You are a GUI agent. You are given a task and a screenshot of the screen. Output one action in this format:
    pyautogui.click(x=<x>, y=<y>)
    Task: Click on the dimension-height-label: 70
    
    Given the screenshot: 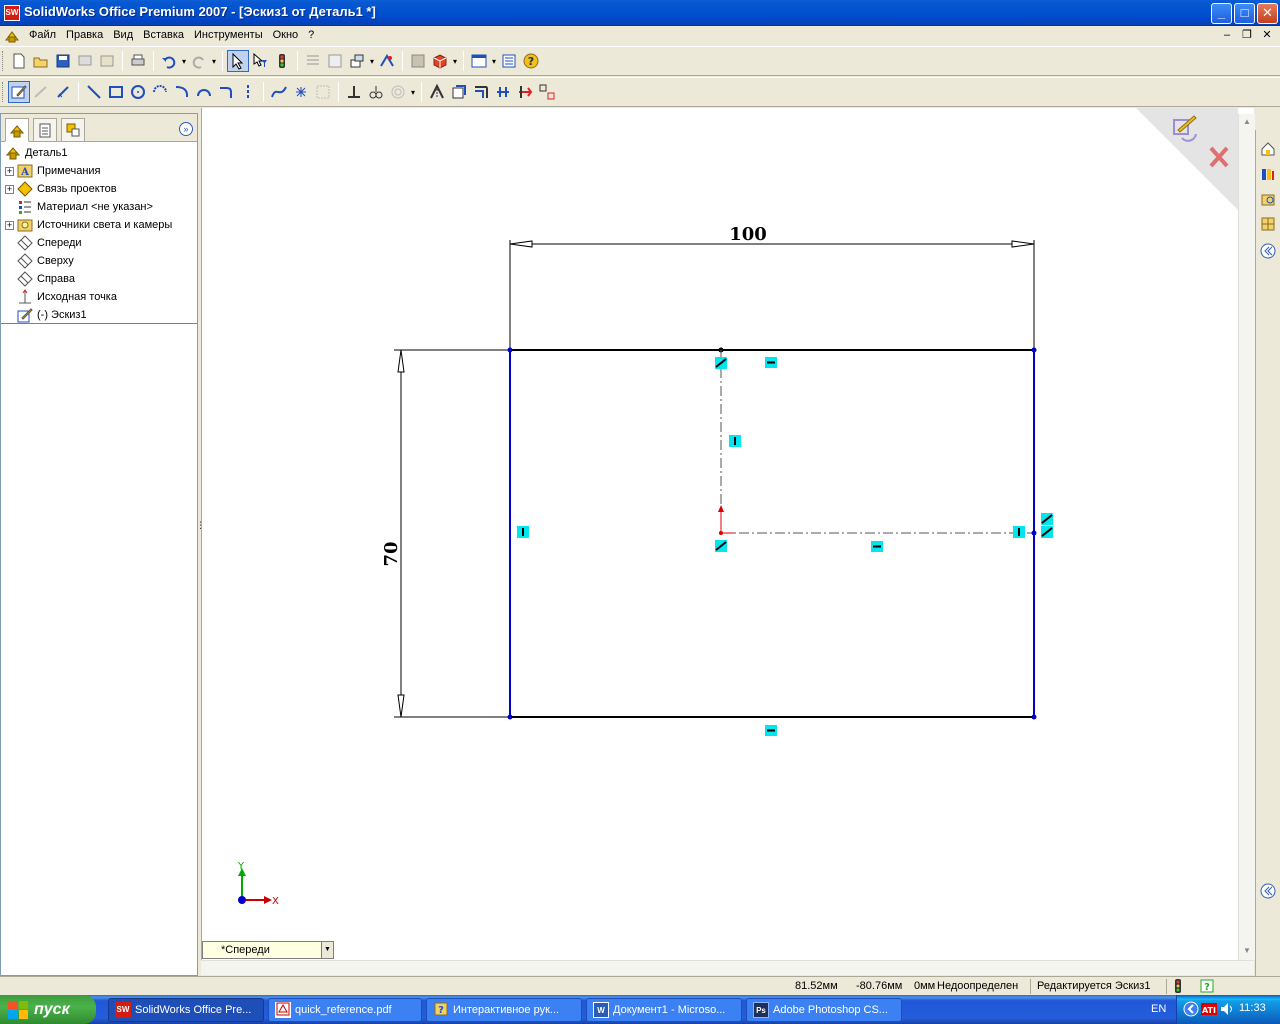 What is the action you would take?
    pyautogui.click(x=391, y=553)
    